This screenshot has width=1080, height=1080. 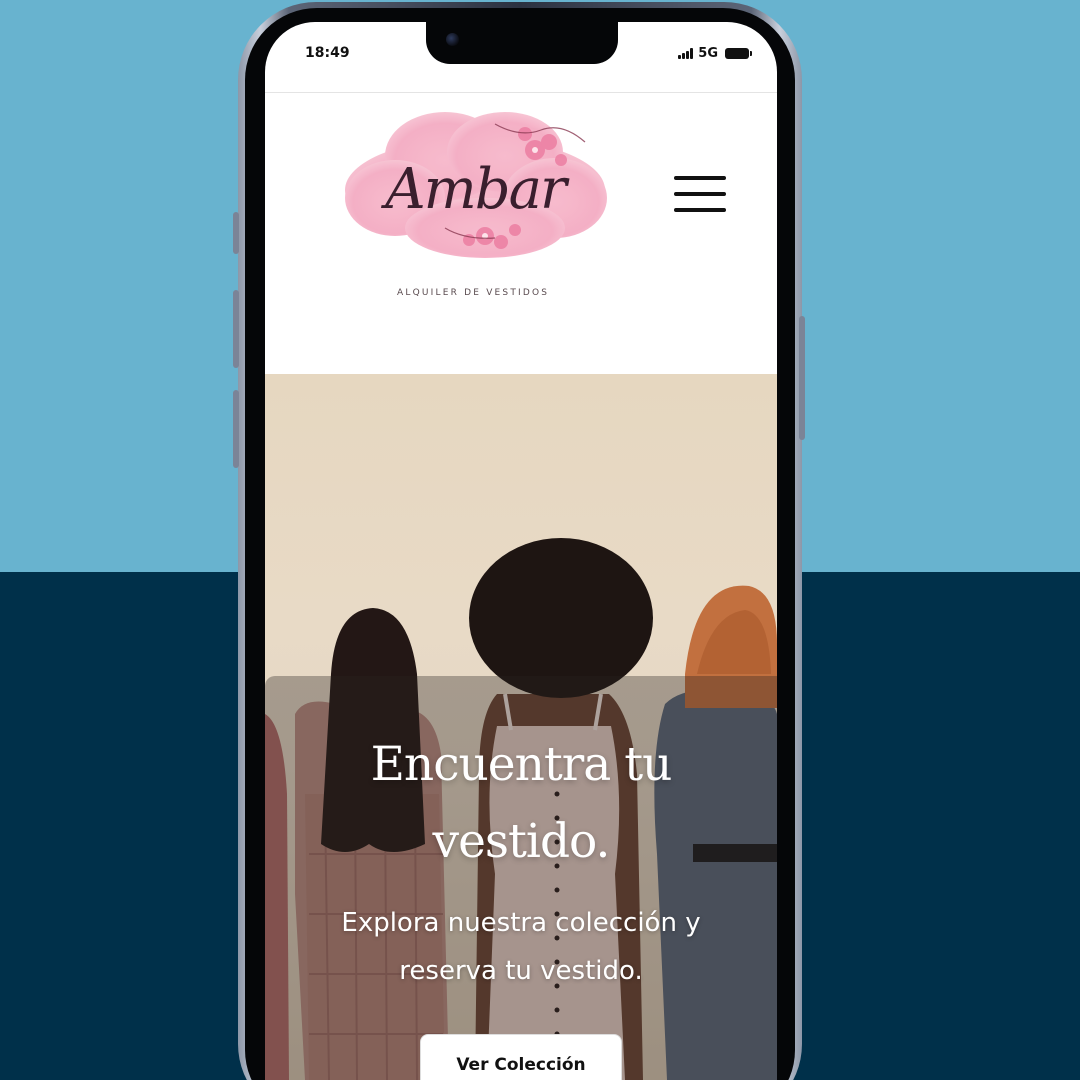 What do you see at coordinates (327, 53) in the screenshot?
I see `status-time: 18:49` at bounding box center [327, 53].